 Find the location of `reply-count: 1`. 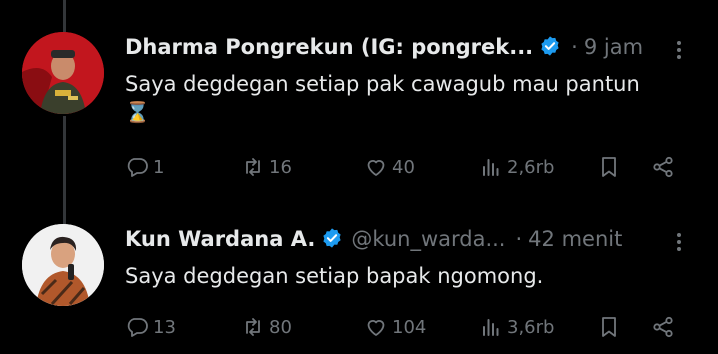

reply-count: 1 is located at coordinates (159, 167).